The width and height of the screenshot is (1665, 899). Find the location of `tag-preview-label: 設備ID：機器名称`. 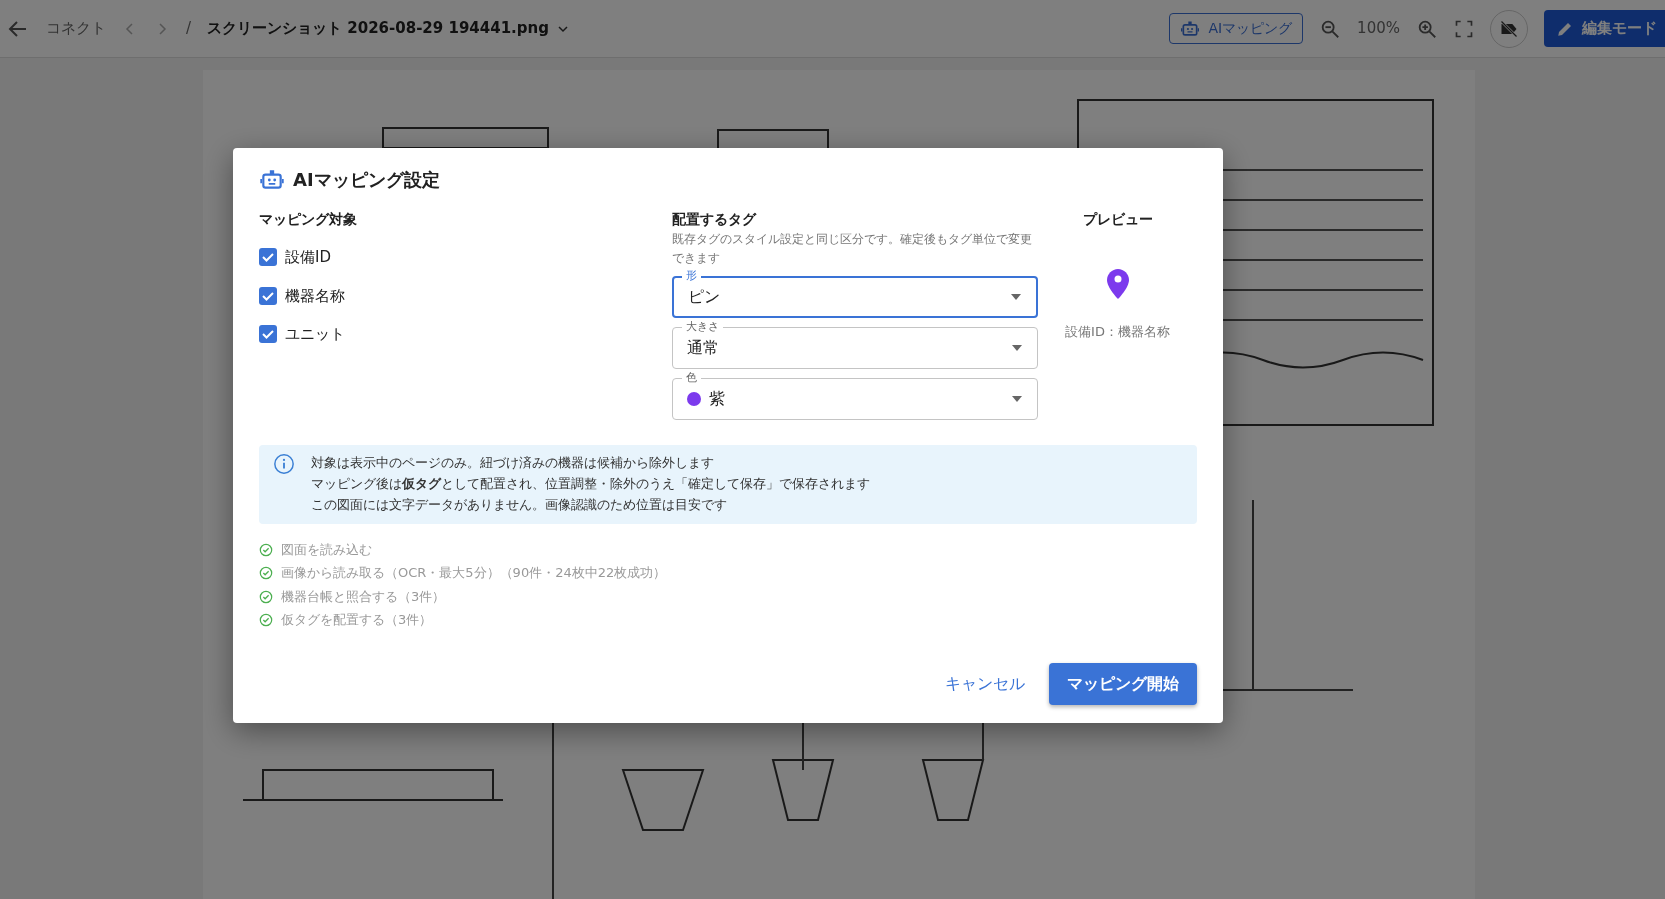

tag-preview-label: 設備ID：機器名称 is located at coordinates (1117, 332).